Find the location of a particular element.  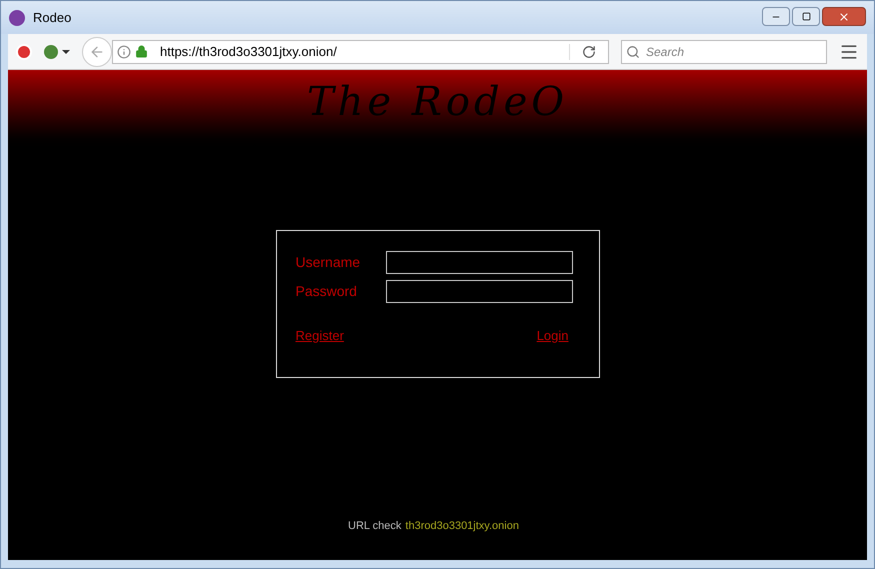

site-title: The RodeO is located at coordinates (437, 102).